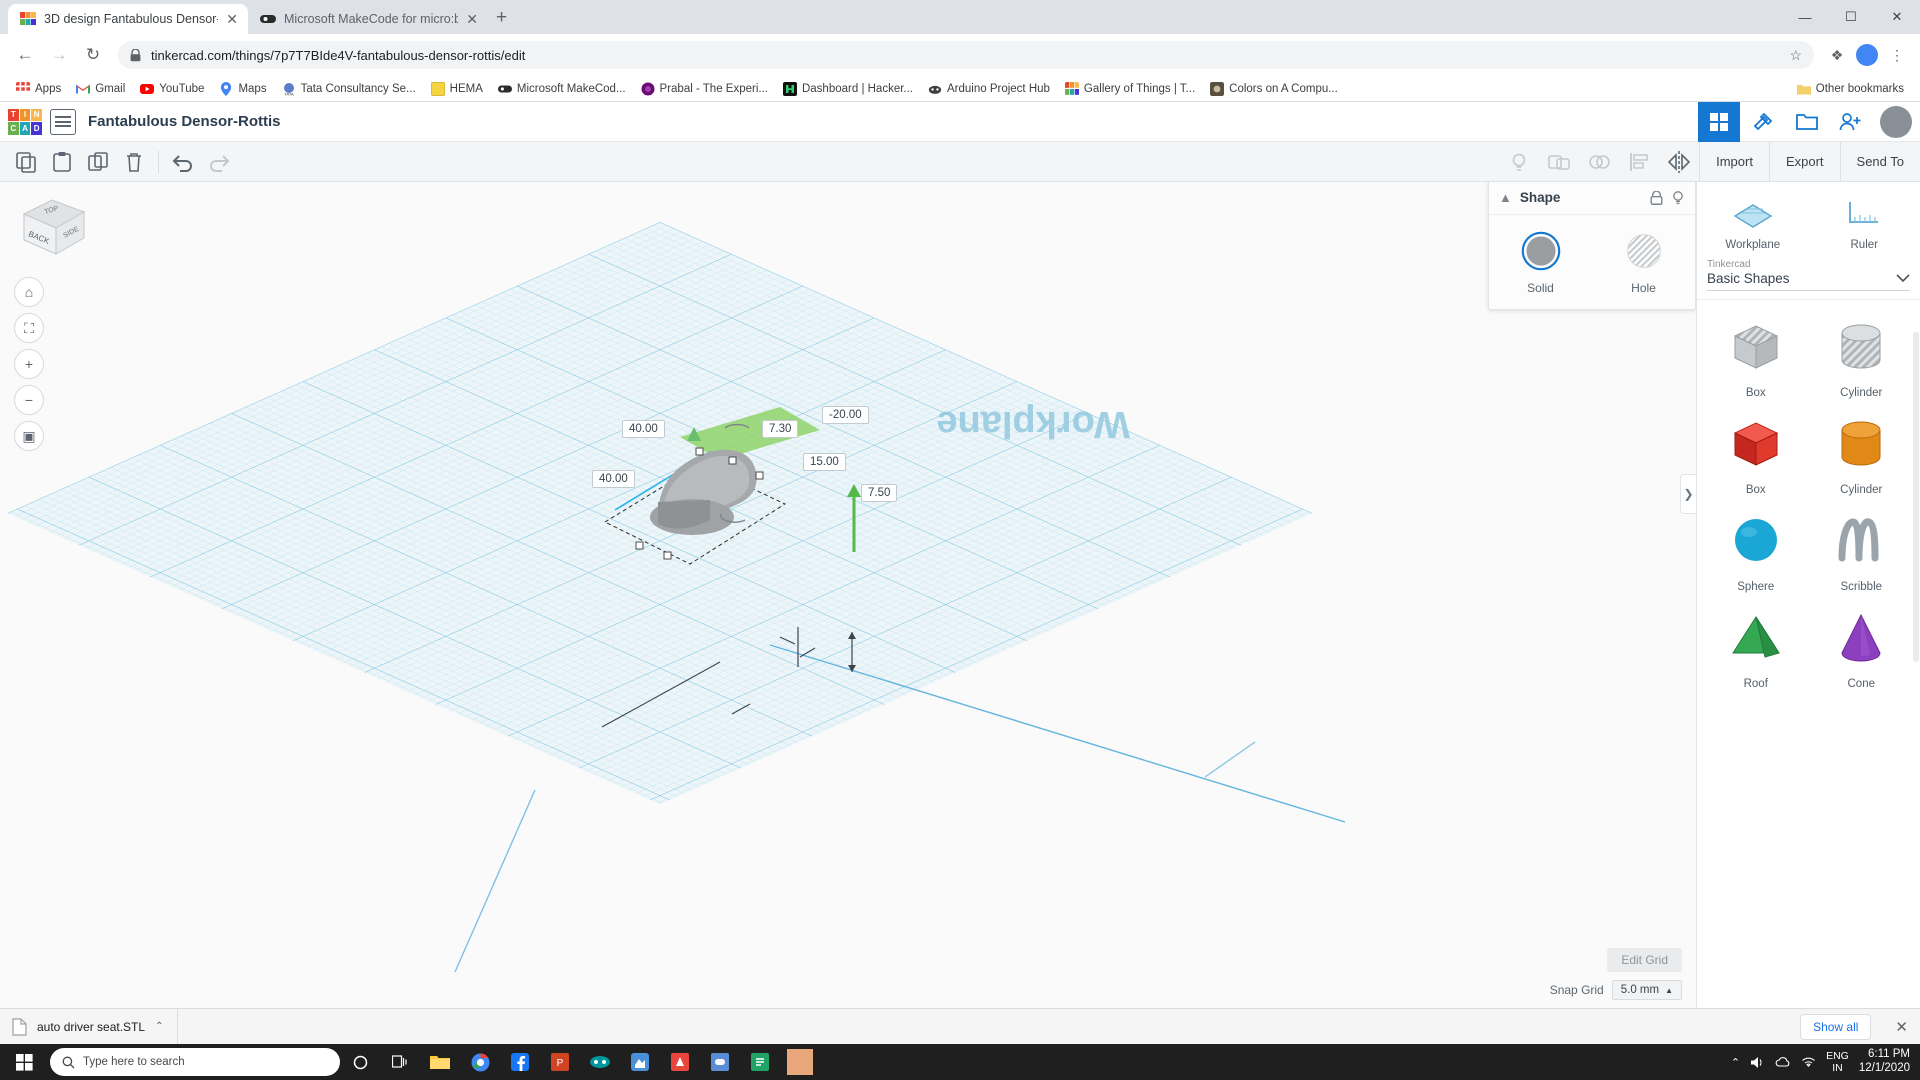 The image size is (1920, 1080). What do you see at coordinates (457, 89) in the screenshot?
I see `bookmark-hema: HEMA` at bounding box center [457, 89].